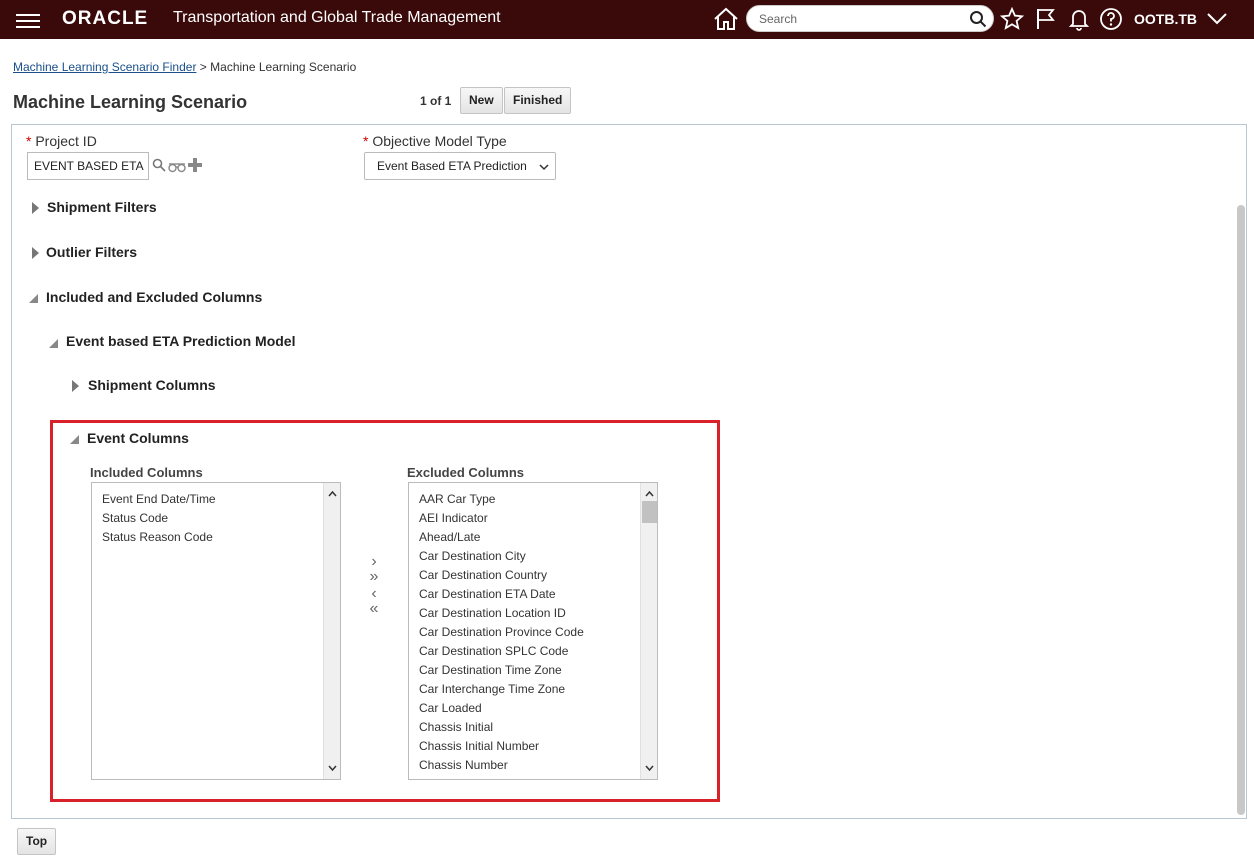 This screenshot has height=859, width=1254. Describe the element at coordinates (1012, 21) in the screenshot. I see `favorites-star-icon` at that location.